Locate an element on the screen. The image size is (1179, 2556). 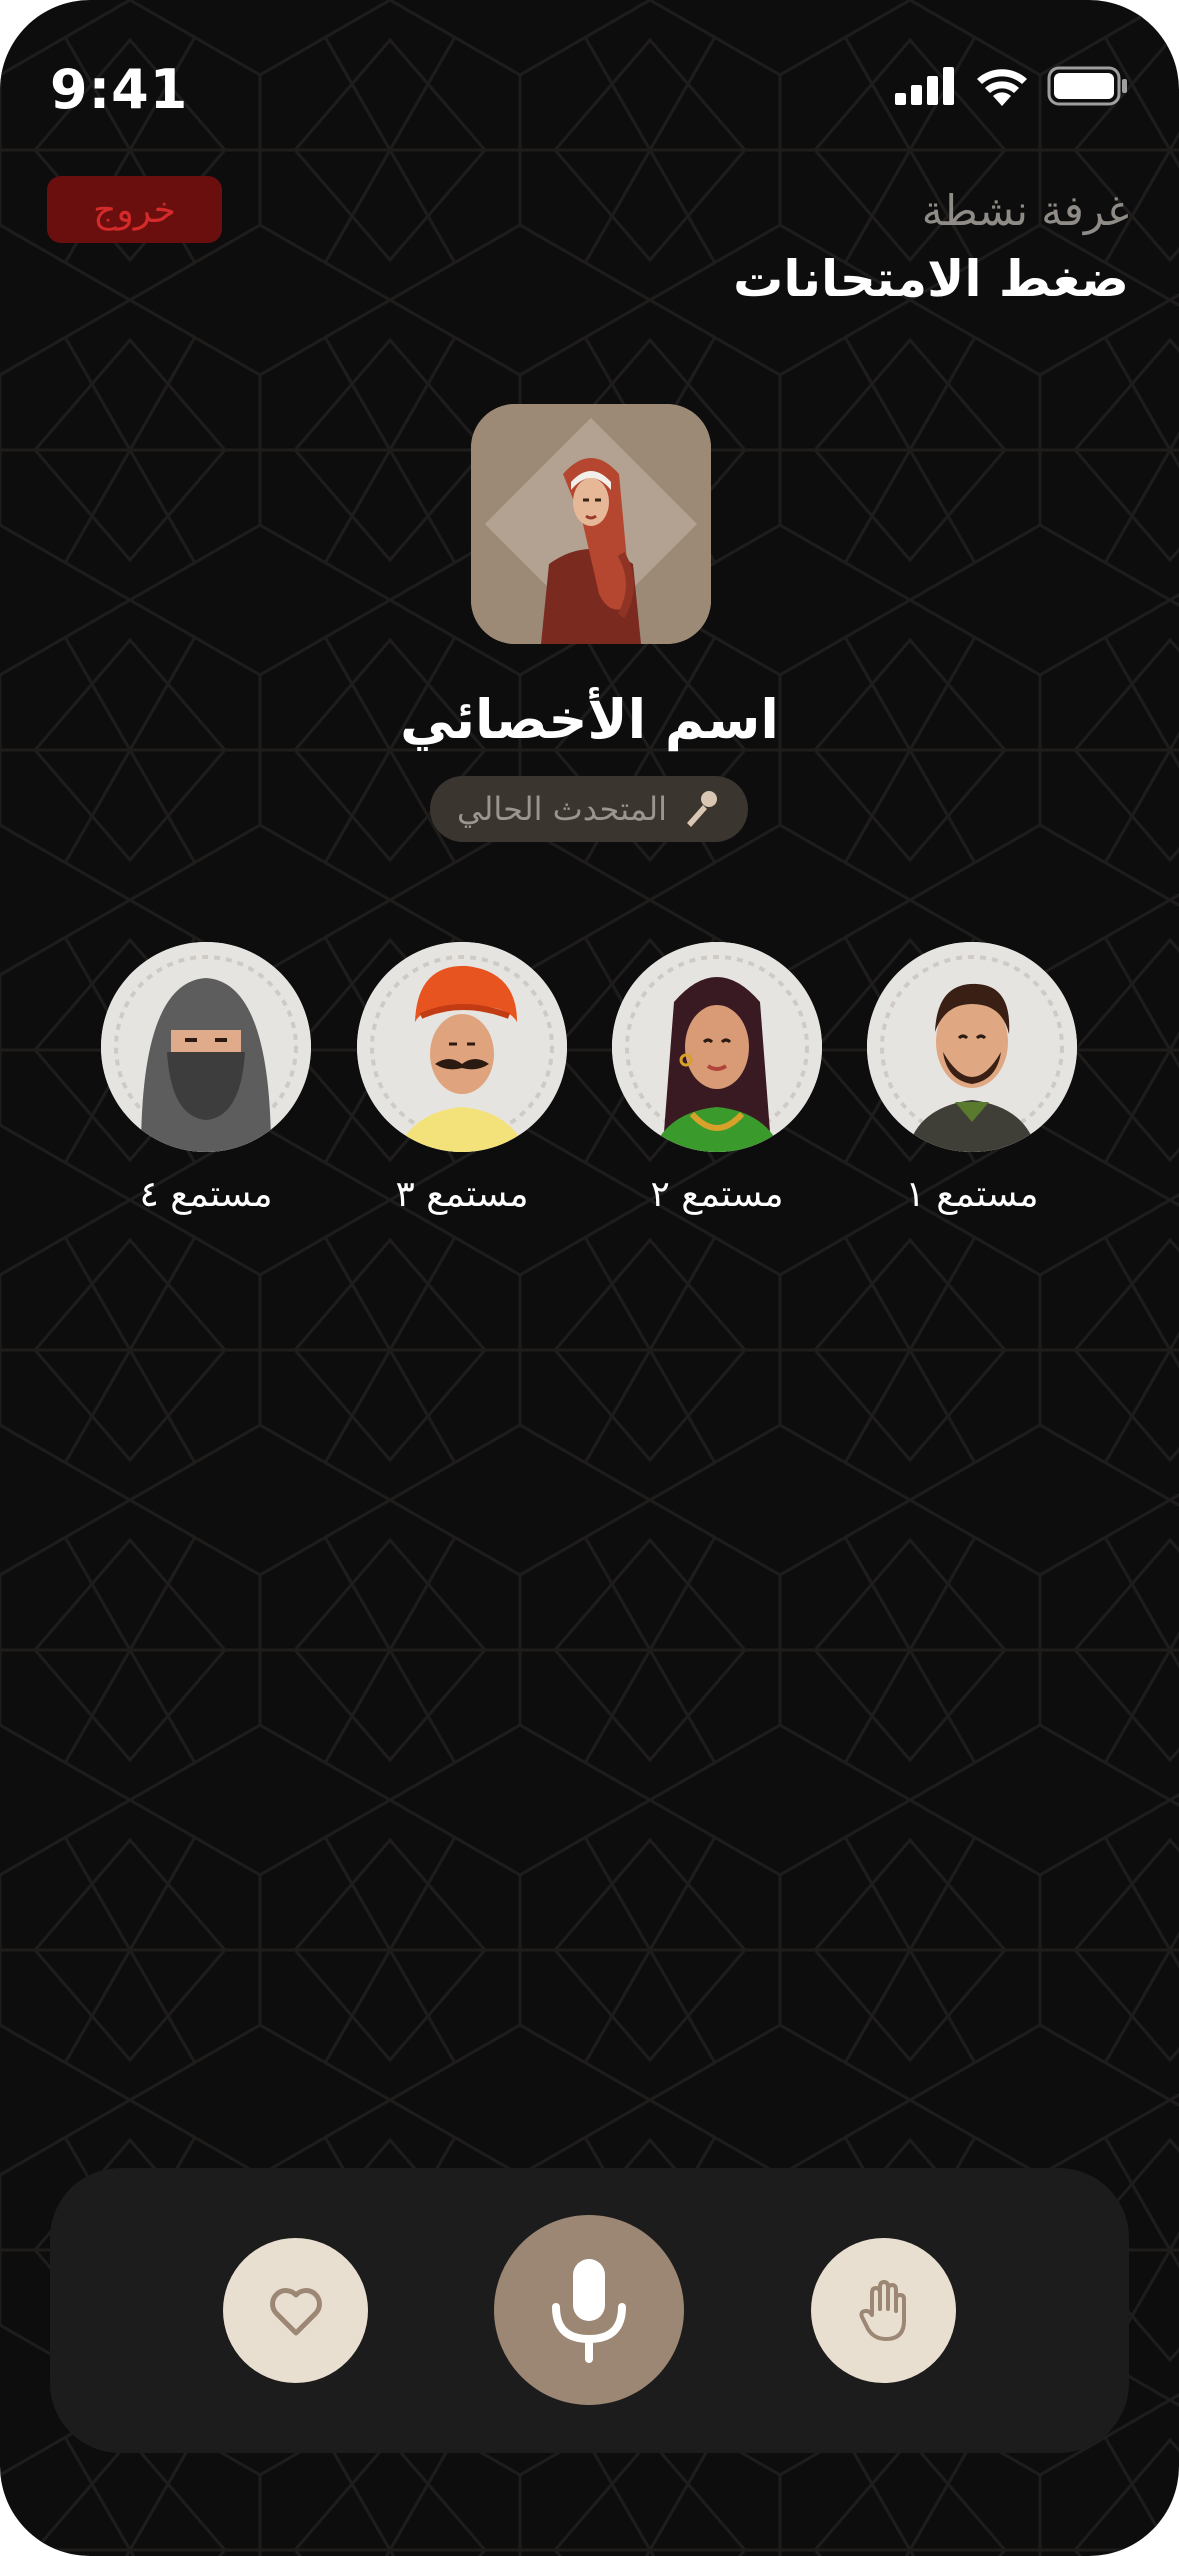
turban-man-avatar is located at coordinates (462, 1047).